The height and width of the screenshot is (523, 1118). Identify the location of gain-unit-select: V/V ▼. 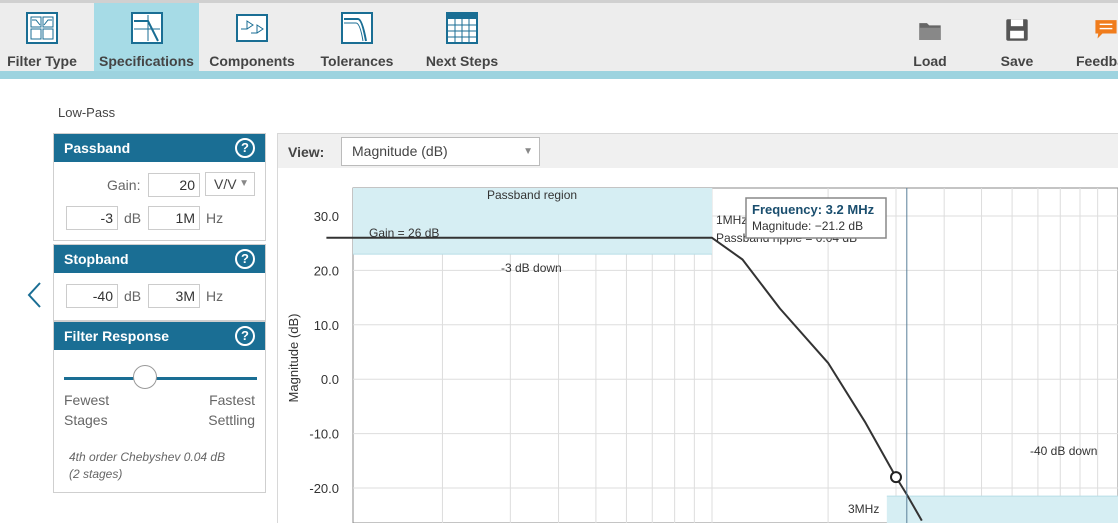
(230, 184).